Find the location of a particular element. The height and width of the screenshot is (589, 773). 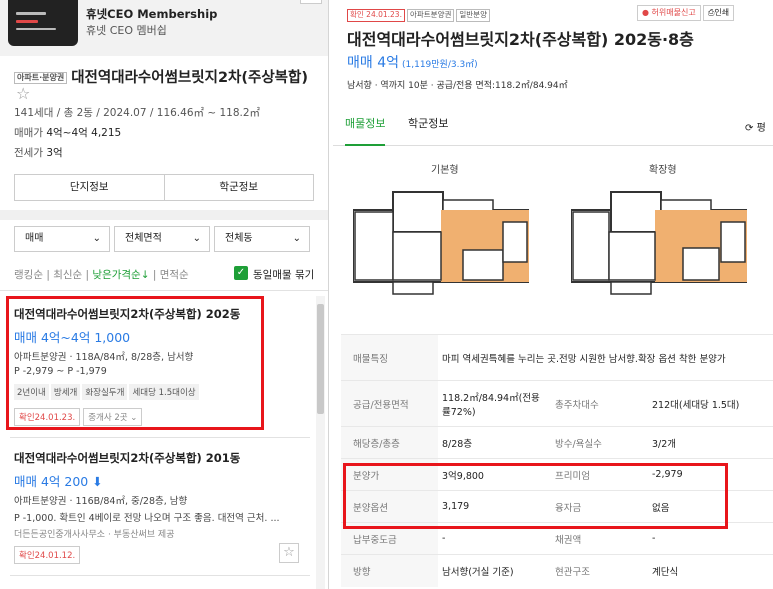

print-label: 인쇄 is located at coordinates (722, 12).